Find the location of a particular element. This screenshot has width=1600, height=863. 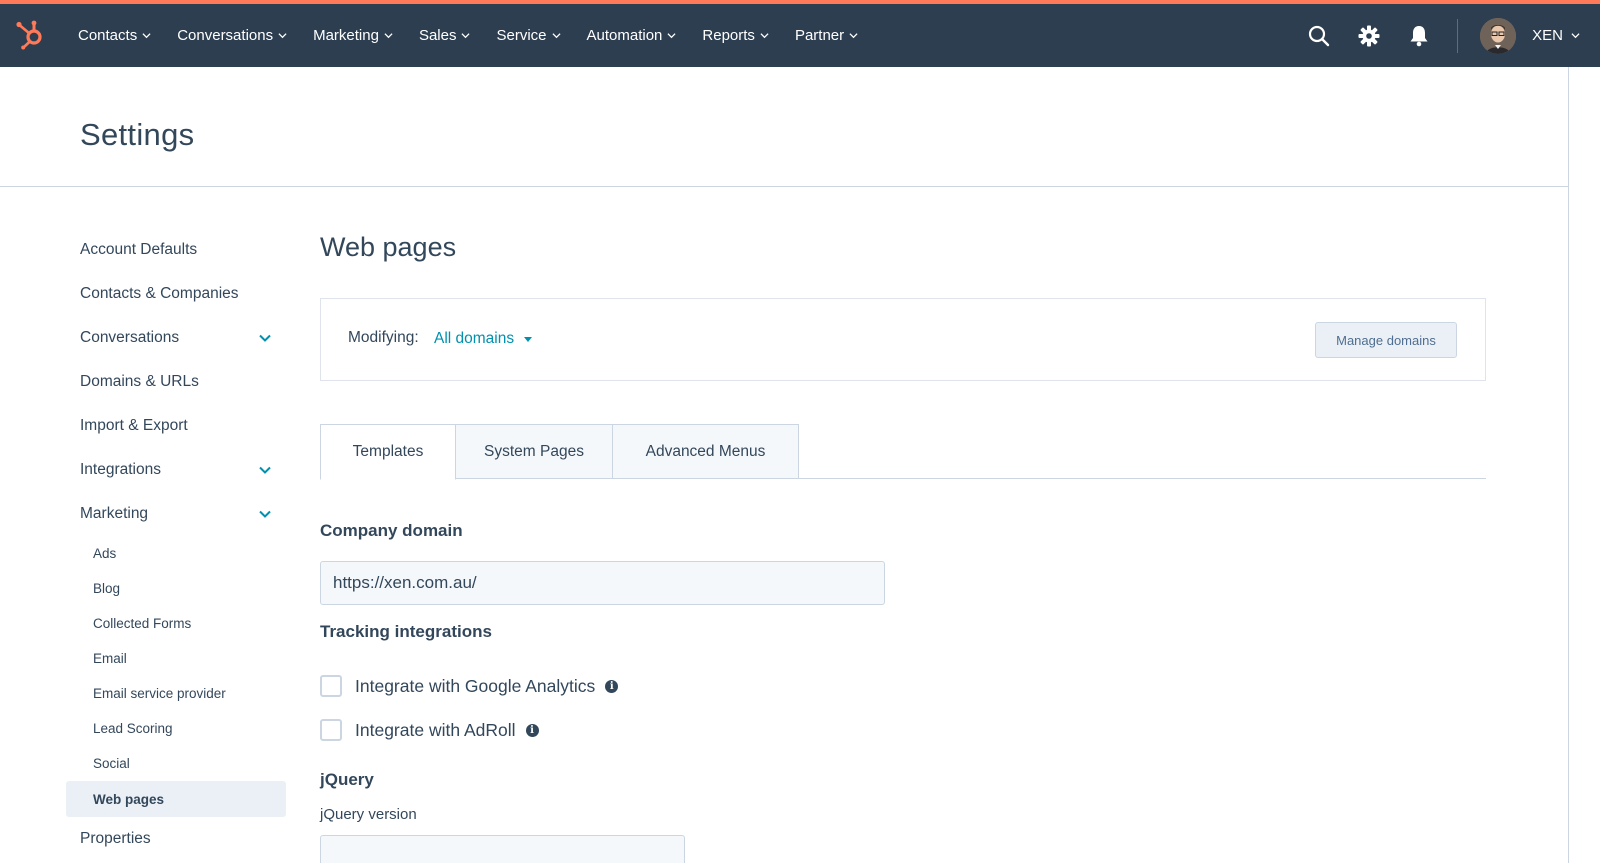

nav-menu-label: Reports is located at coordinates (728, 35).